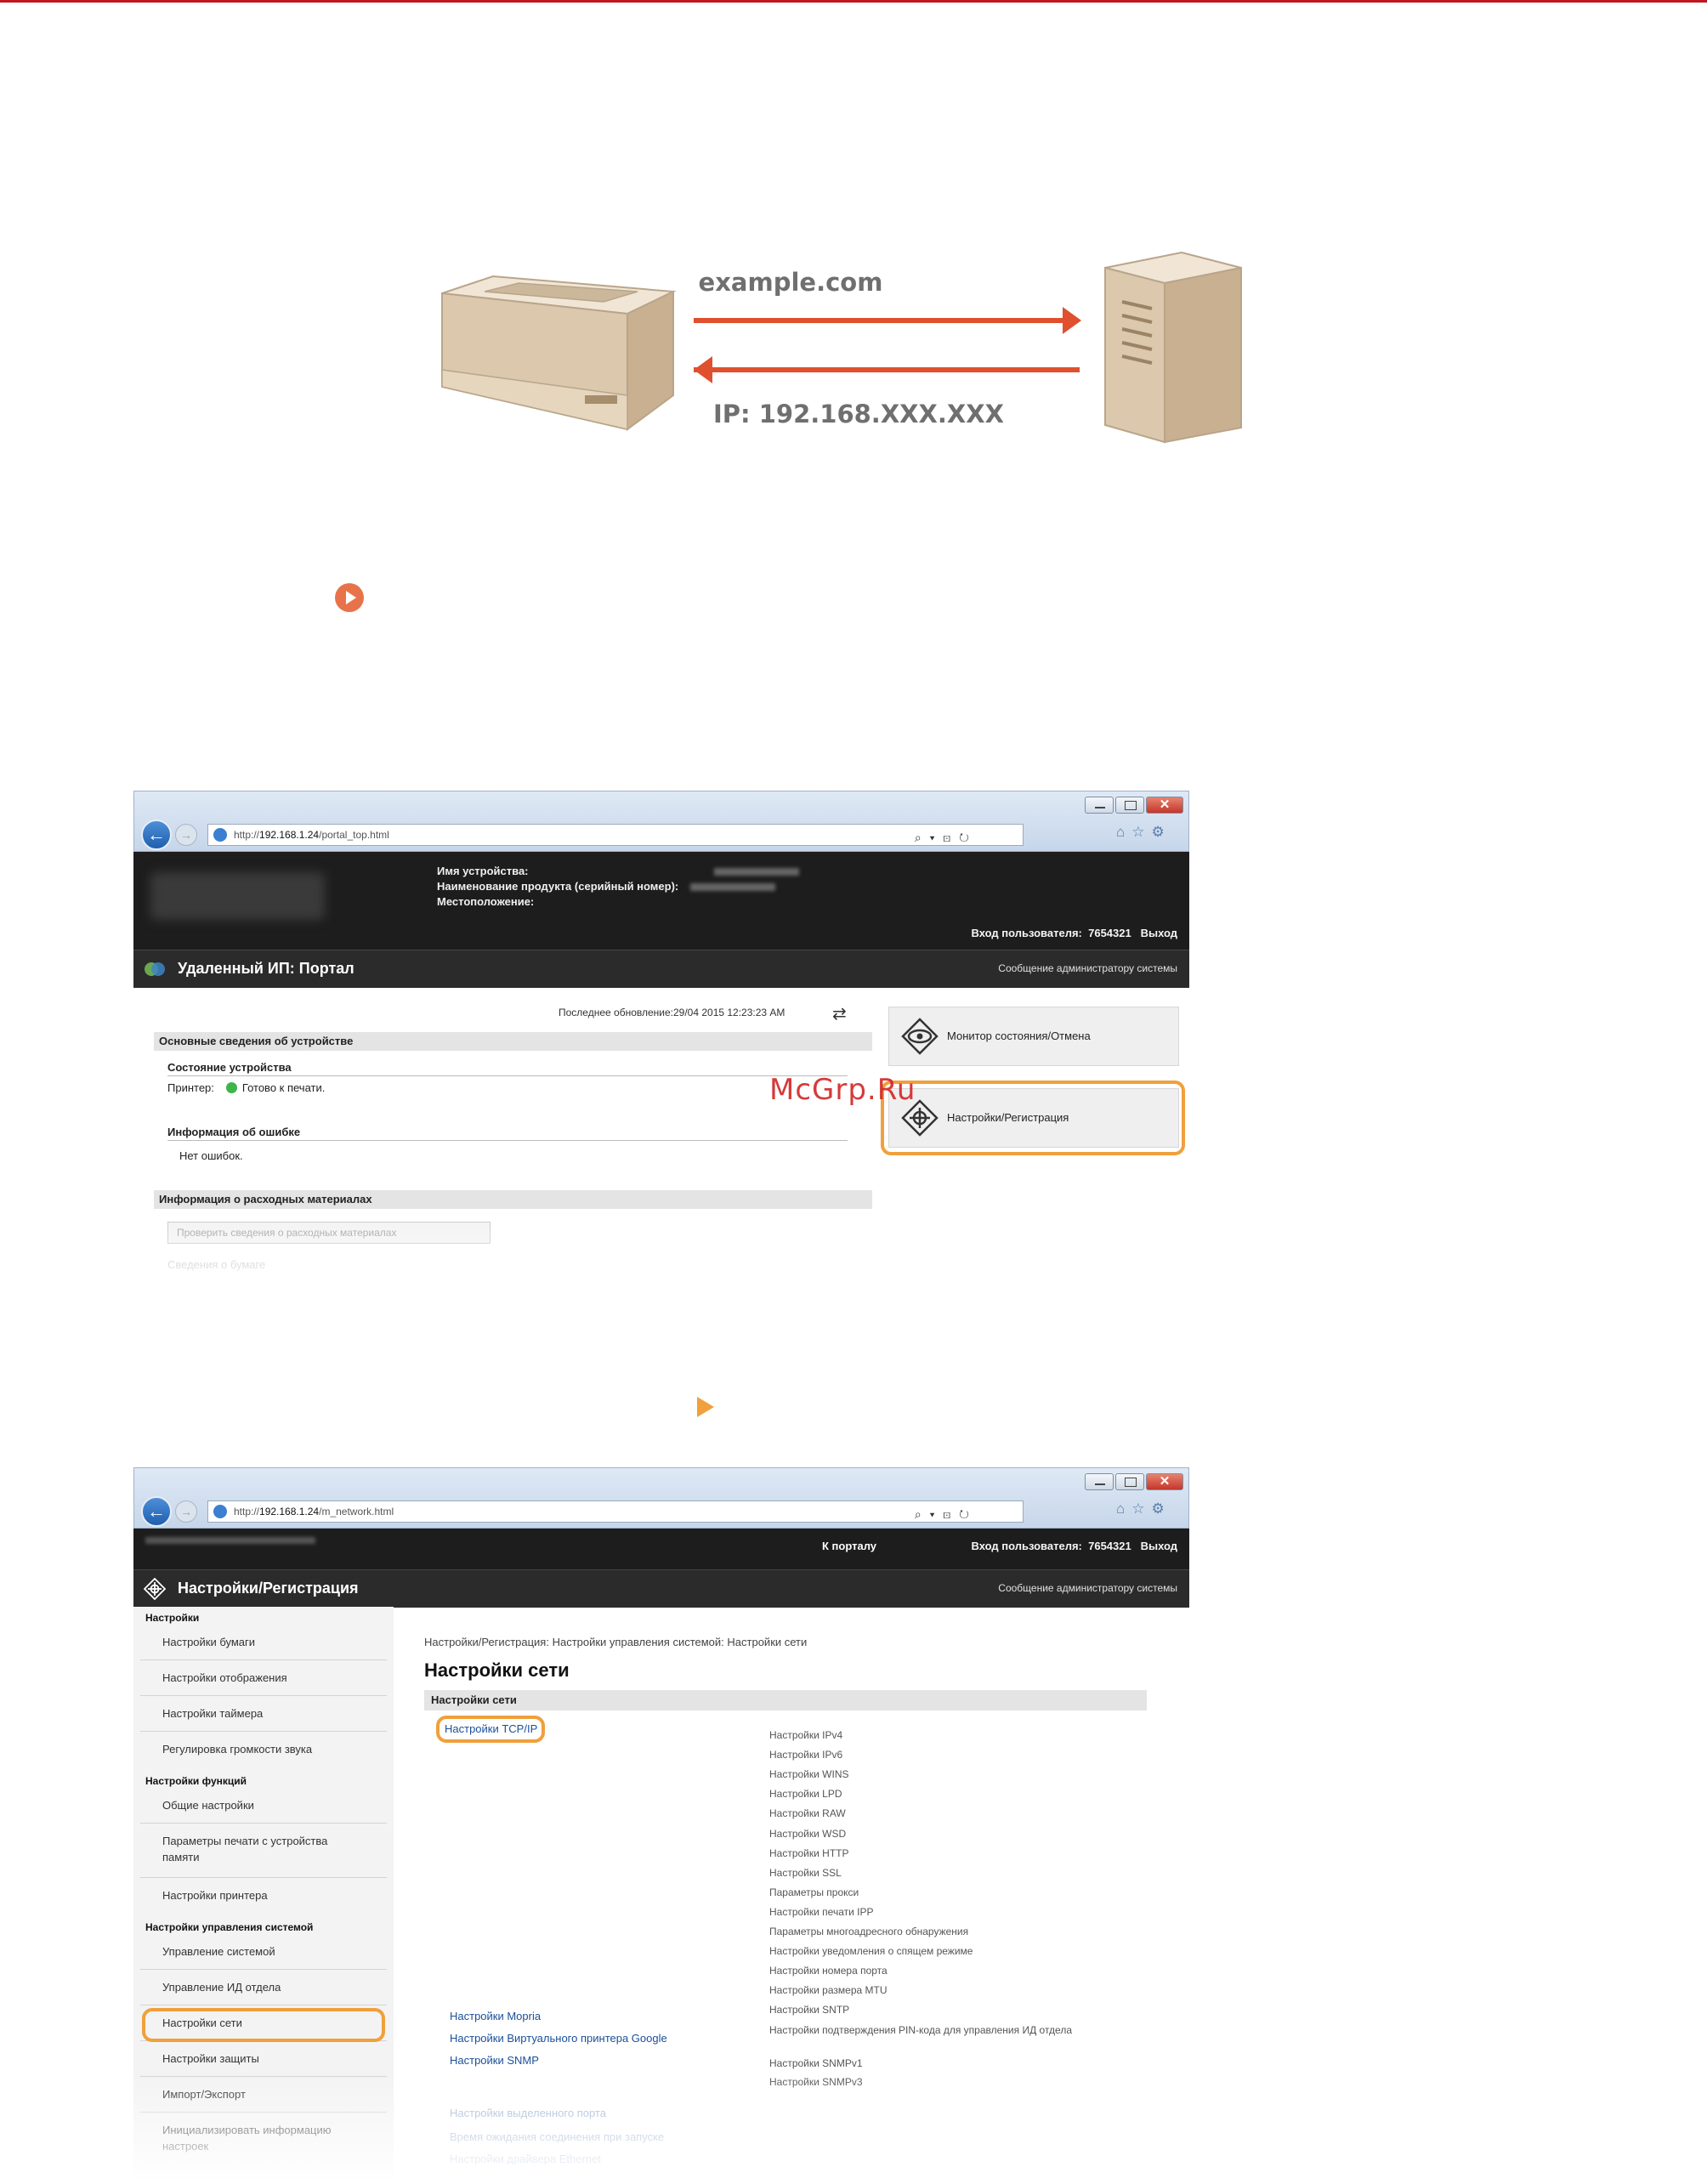 The width and height of the screenshot is (1707, 2184). Describe the element at coordinates (216, 1264) in the screenshot. I see `paper-info-link: Сведения о бумаге` at that location.